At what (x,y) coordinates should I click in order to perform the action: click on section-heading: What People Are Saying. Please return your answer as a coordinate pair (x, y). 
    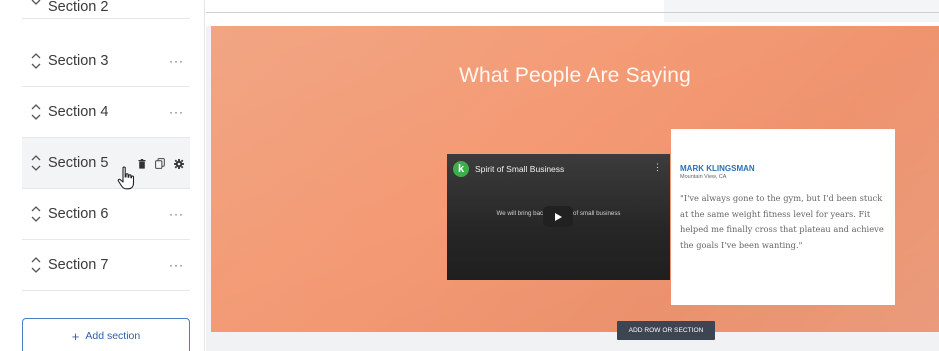
    Looking at the image, I should click on (575, 76).